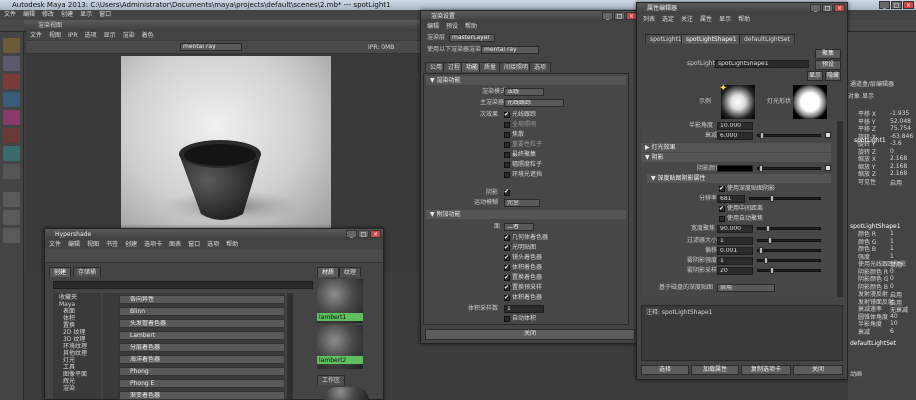 Image resolution: width=916 pixels, height=400 pixels. I want to click on main-menu-item: 文件, so click(10, 14).